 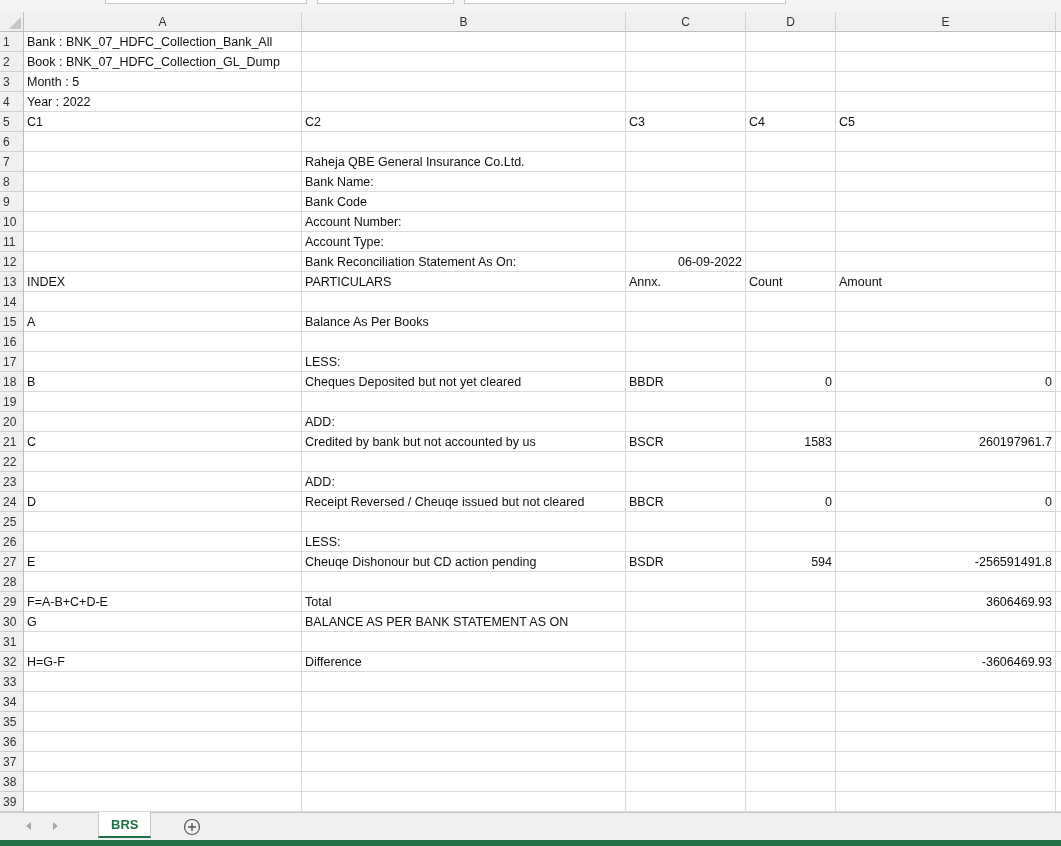 What do you see at coordinates (163, 42) in the screenshot?
I see `table-cell: Bank : BNK_07_HDFC_Collection_Bank_All` at bounding box center [163, 42].